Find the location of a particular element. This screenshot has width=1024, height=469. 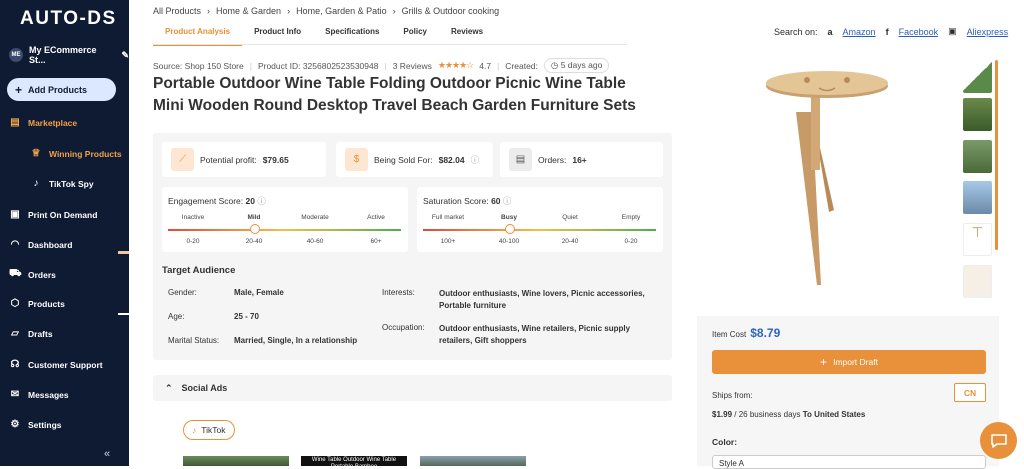

shipping-destination: To United States is located at coordinates (834, 414).